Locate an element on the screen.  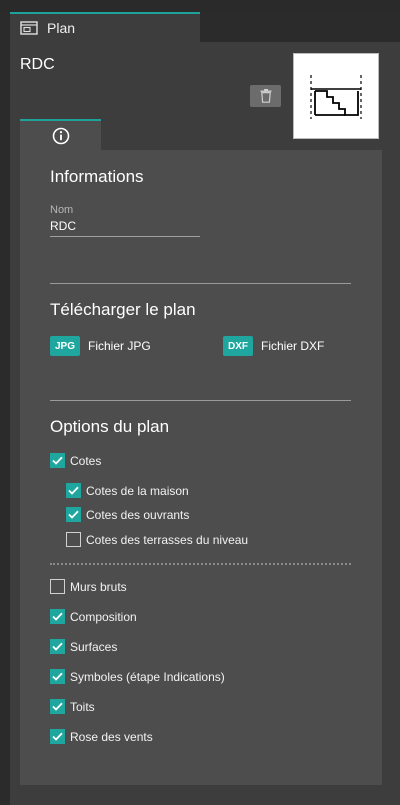
jpg-label: Fichier JPG is located at coordinates (119, 346).